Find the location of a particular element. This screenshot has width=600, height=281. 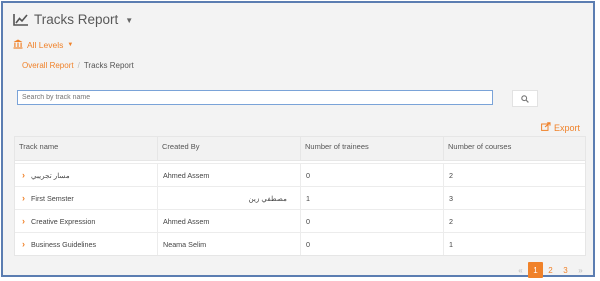

table-row: › First Semster مصطفي زين 1 3 is located at coordinates (300, 198).